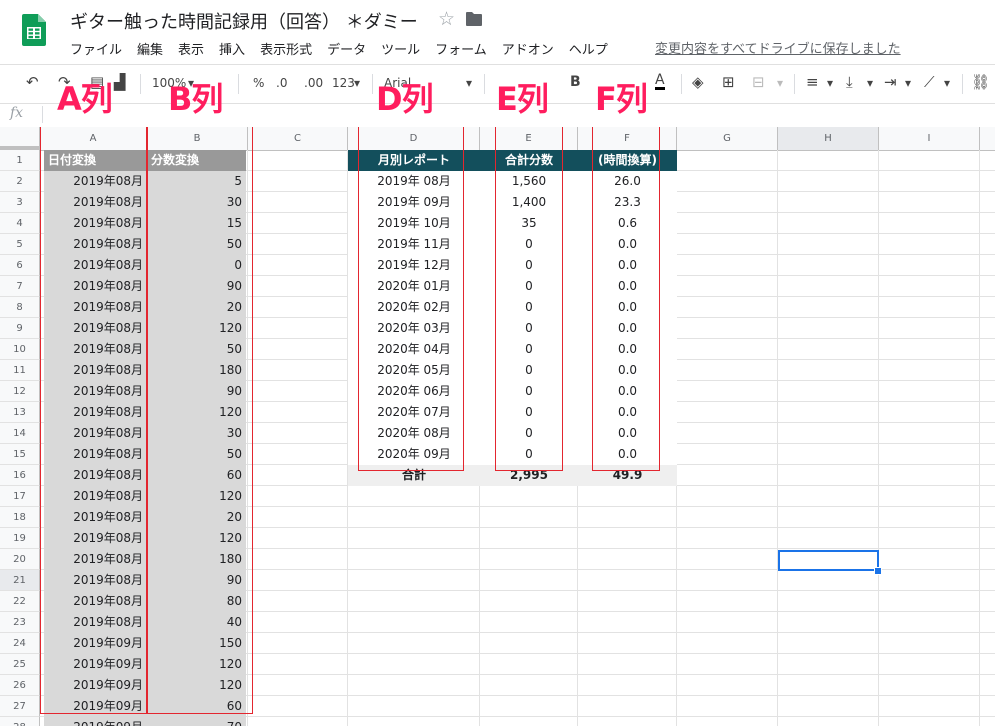 The height and width of the screenshot is (726, 995). I want to click on row-header-10: 10, so click(20, 349).